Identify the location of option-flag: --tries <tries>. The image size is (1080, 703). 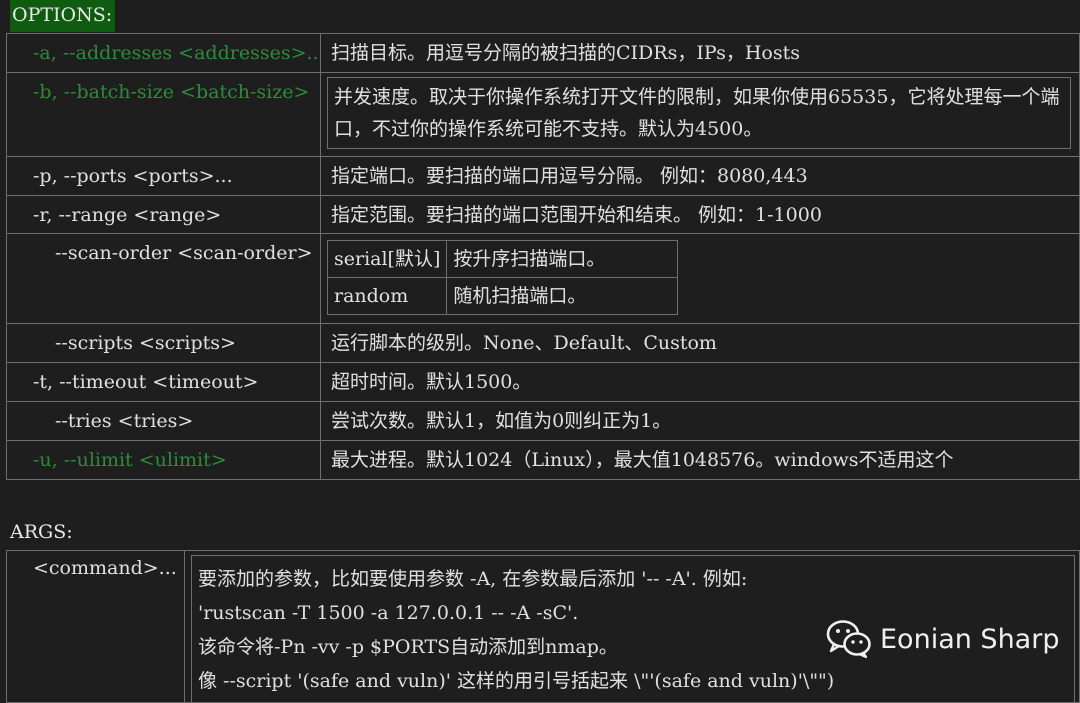
(163, 421).